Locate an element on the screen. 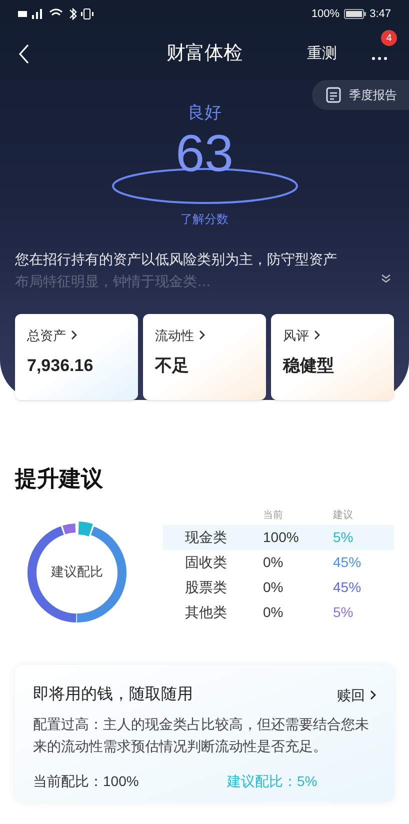 Image resolution: width=409 pixels, height=824 pixels. asset-class: 固收类 is located at coordinates (206, 562).